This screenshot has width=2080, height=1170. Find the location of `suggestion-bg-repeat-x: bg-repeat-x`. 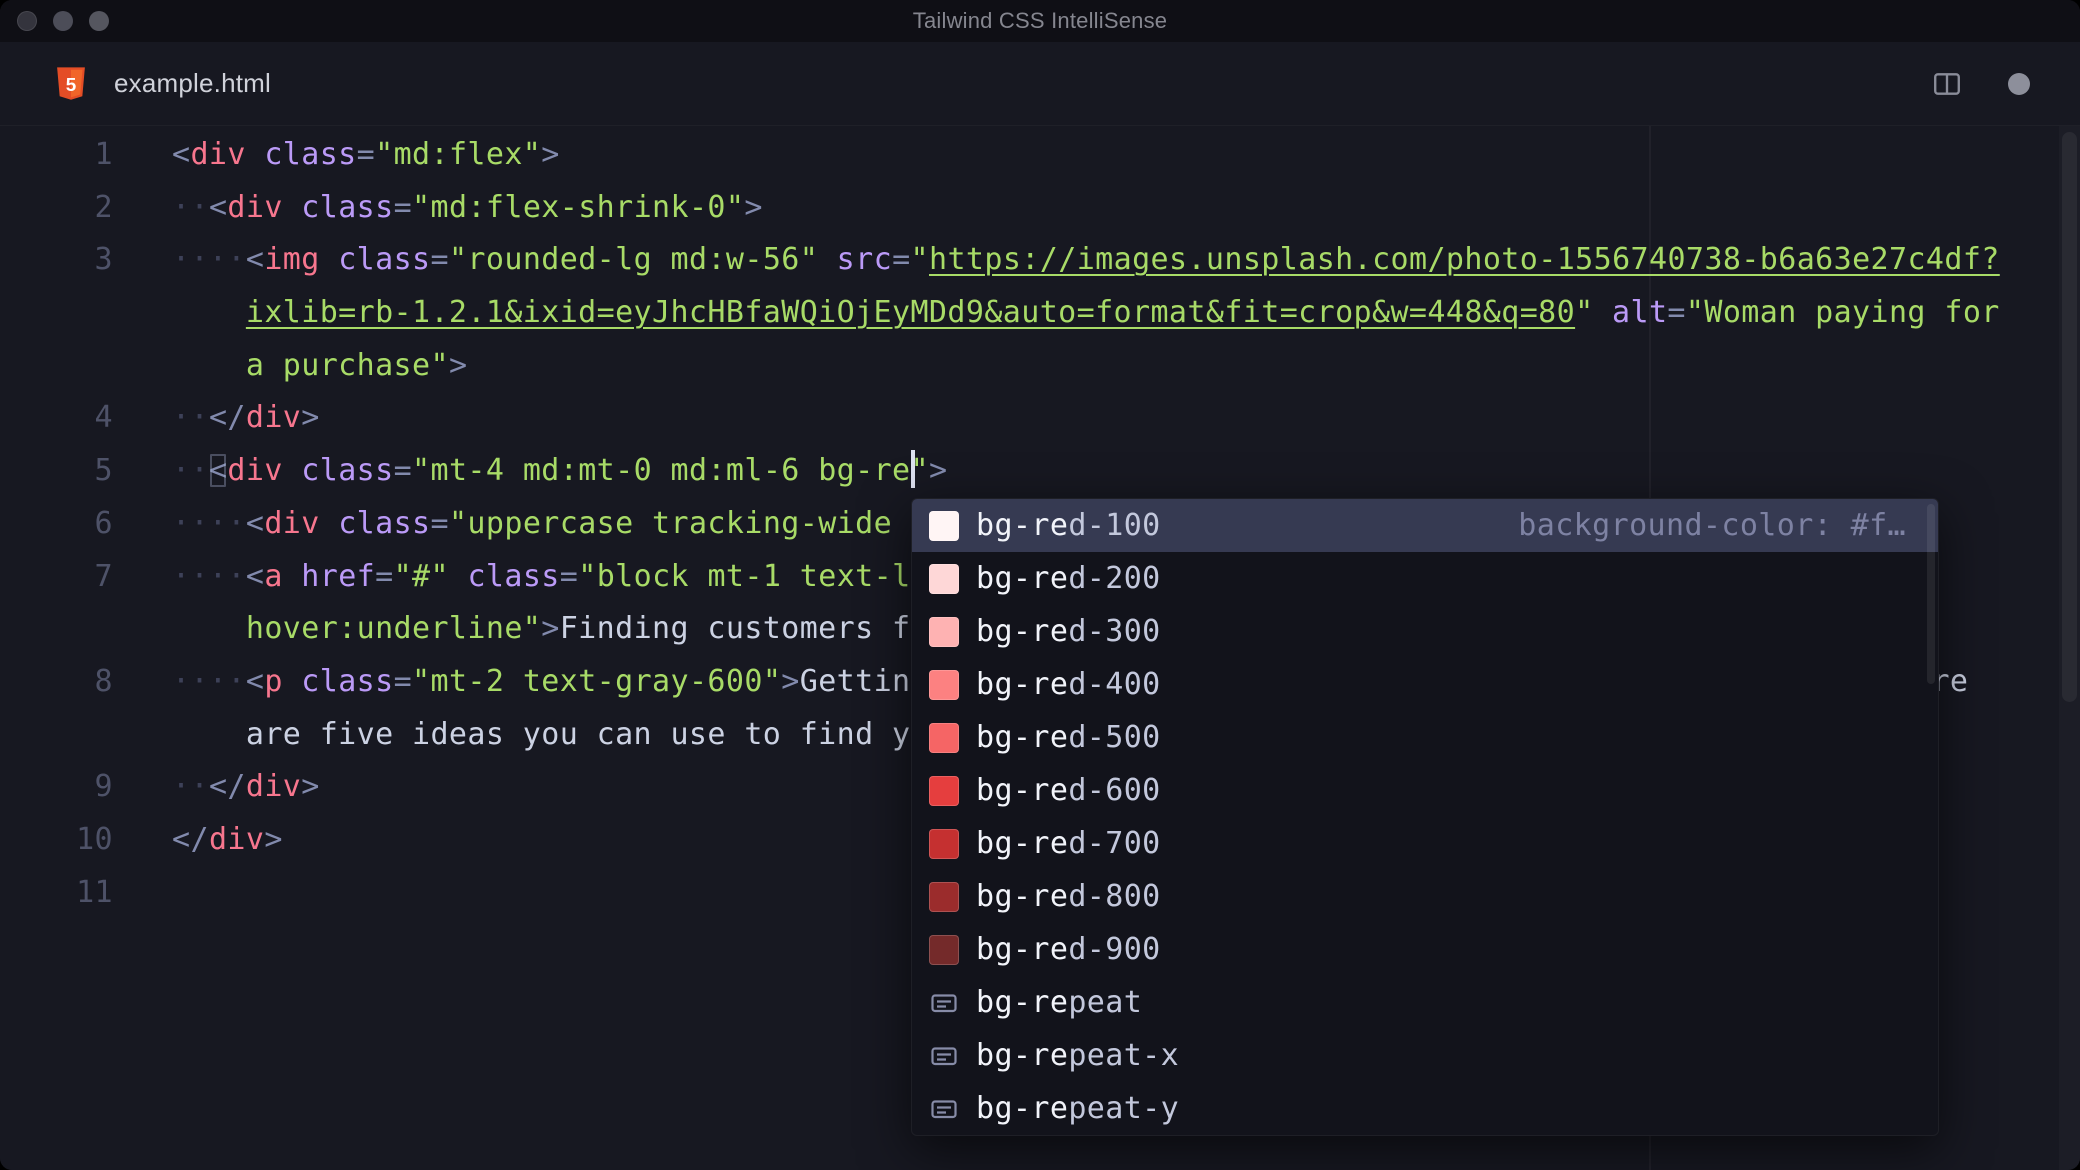

suggestion-bg-repeat-x: bg-repeat-x is located at coordinates (1425, 1055).